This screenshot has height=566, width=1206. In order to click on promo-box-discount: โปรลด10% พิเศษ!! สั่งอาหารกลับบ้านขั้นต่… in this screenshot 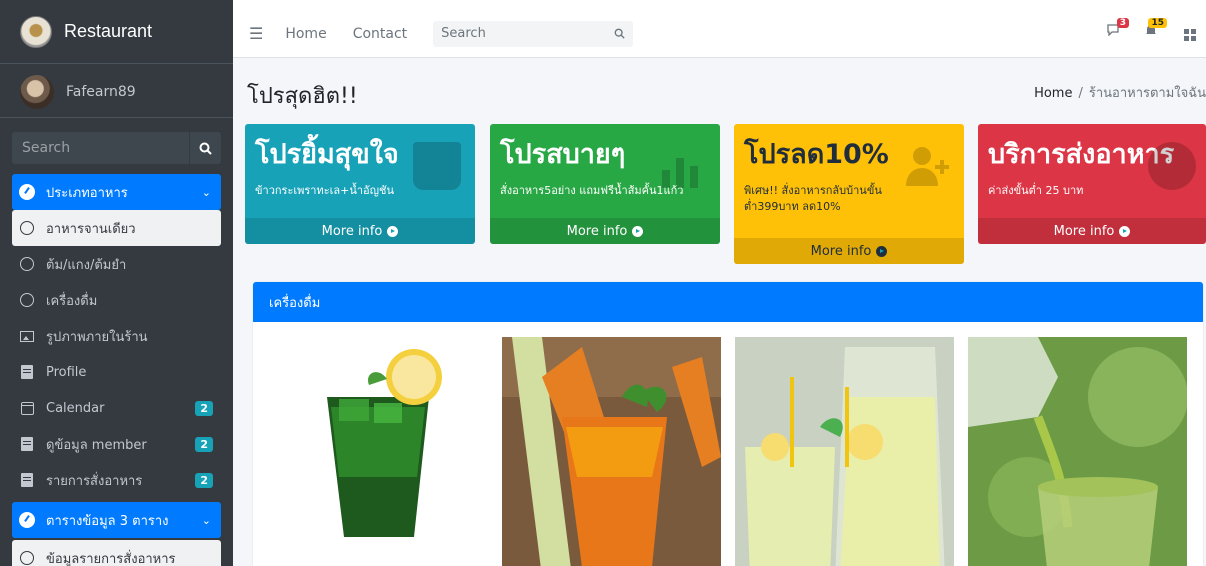, I will do `click(849, 194)`.